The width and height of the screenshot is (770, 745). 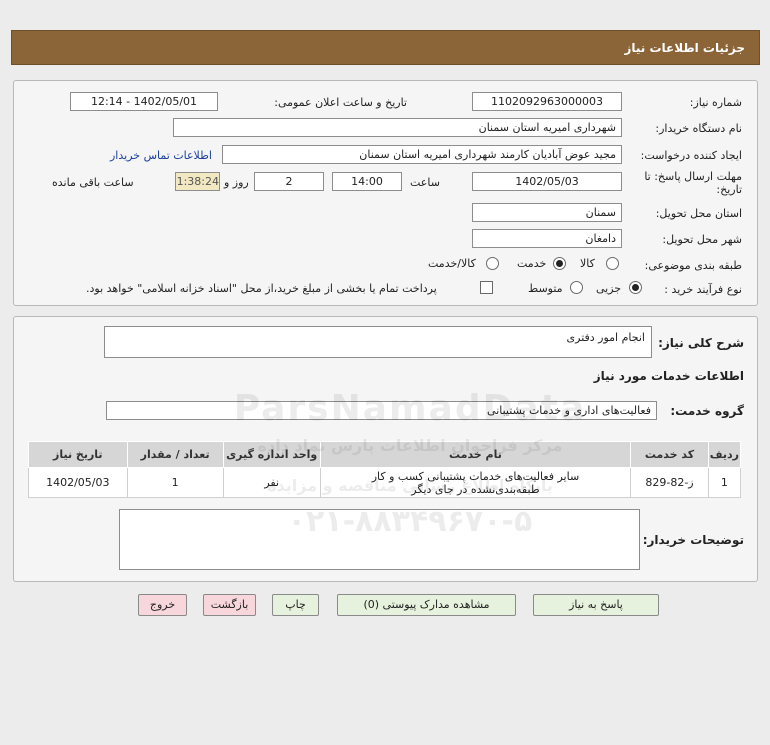 I want to click on buyer-notes-label: توضیحات خریدار:, so click(x=693, y=540).